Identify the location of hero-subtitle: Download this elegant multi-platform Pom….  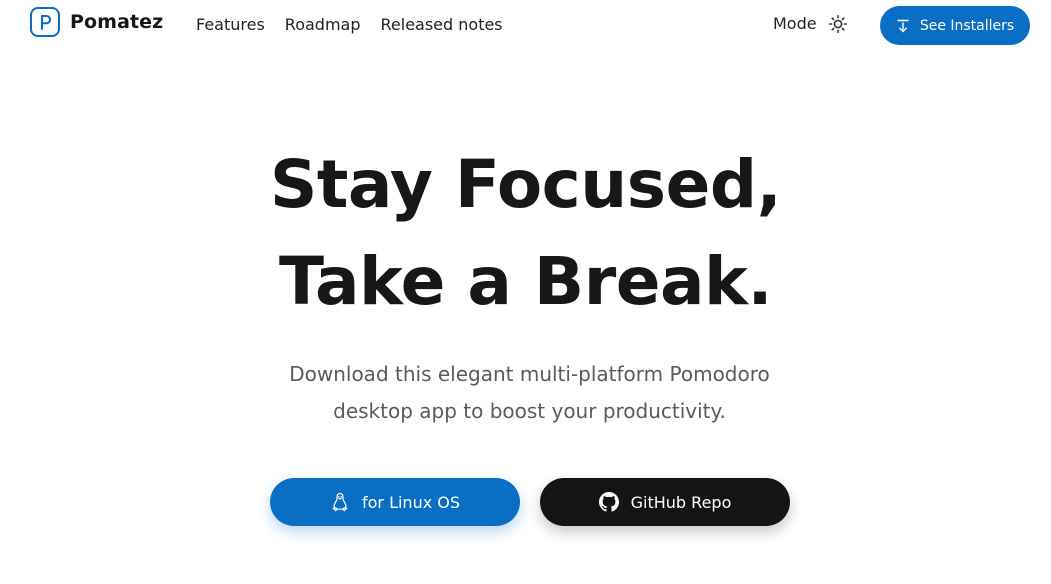
(529, 392).